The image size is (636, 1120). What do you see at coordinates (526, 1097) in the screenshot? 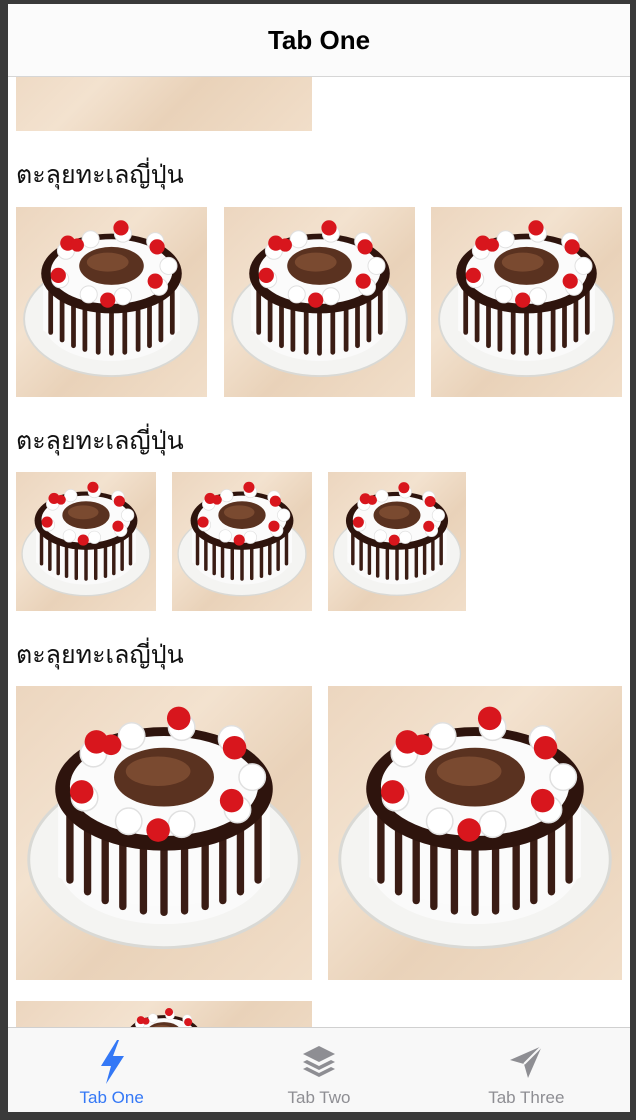
I see `tab-label: Tab Three` at bounding box center [526, 1097].